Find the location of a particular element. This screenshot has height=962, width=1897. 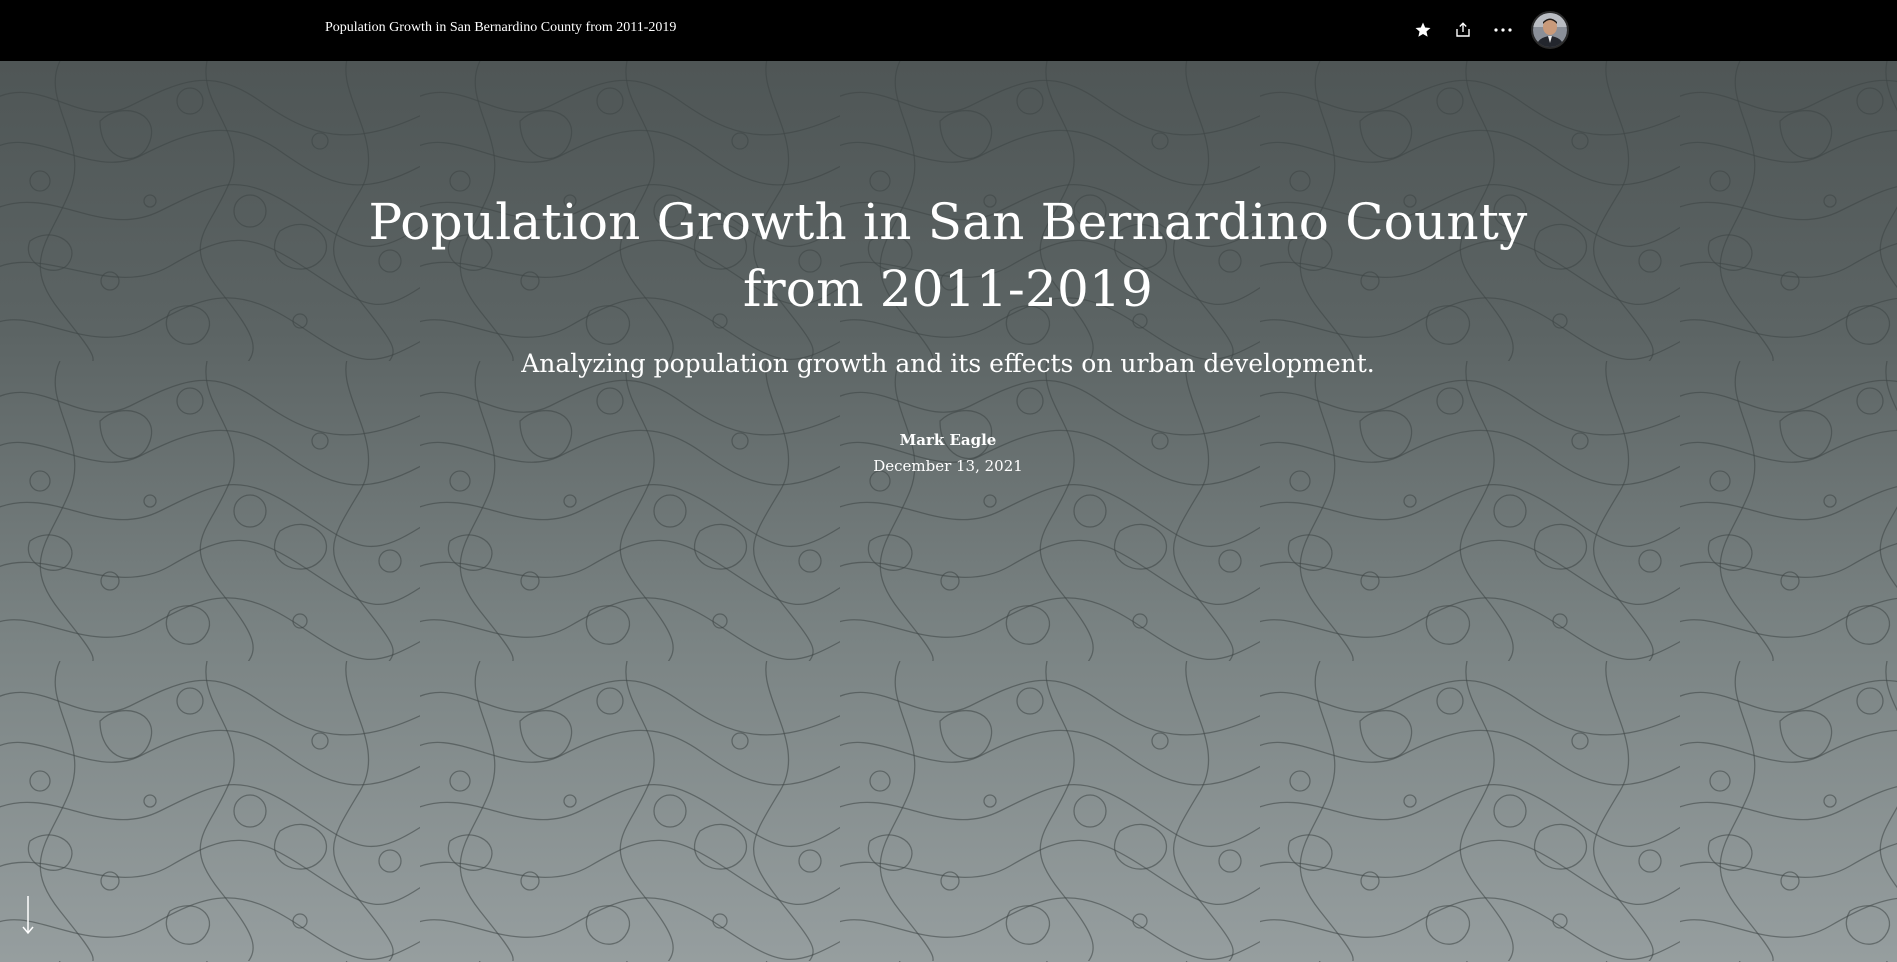

arrow-down-icon is located at coordinates (28, 915).